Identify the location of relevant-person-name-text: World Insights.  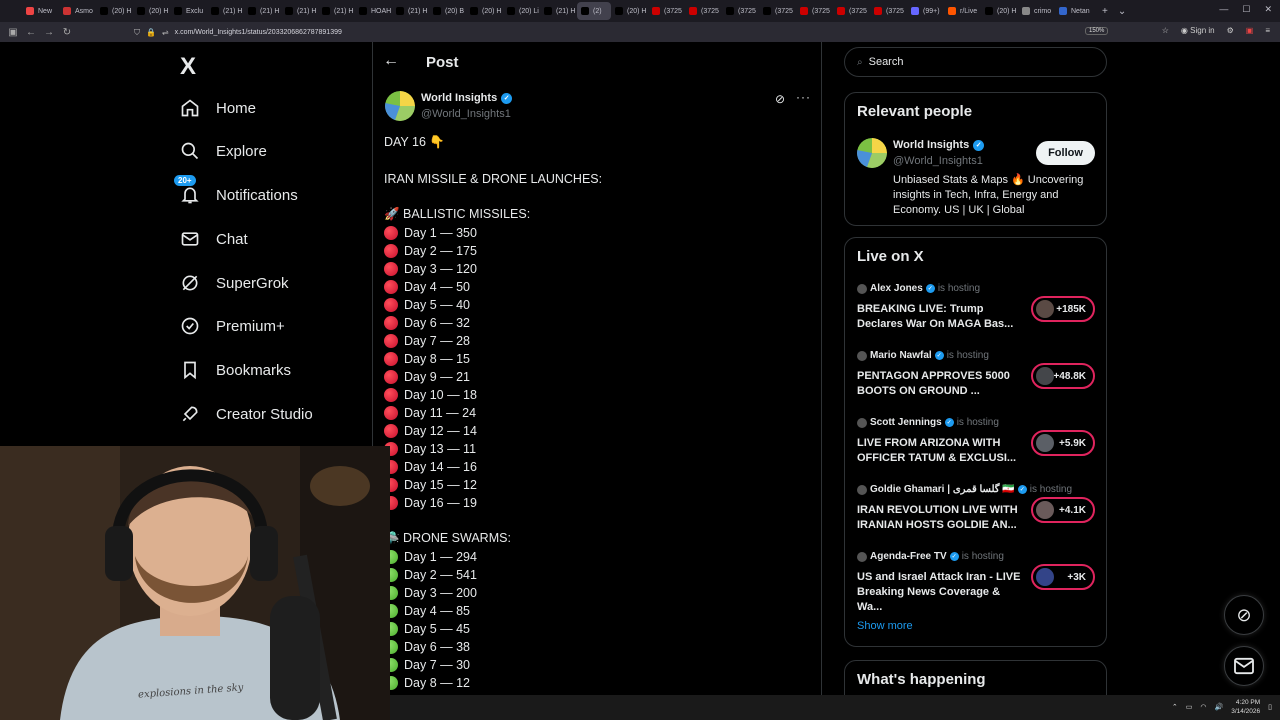
(931, 145).